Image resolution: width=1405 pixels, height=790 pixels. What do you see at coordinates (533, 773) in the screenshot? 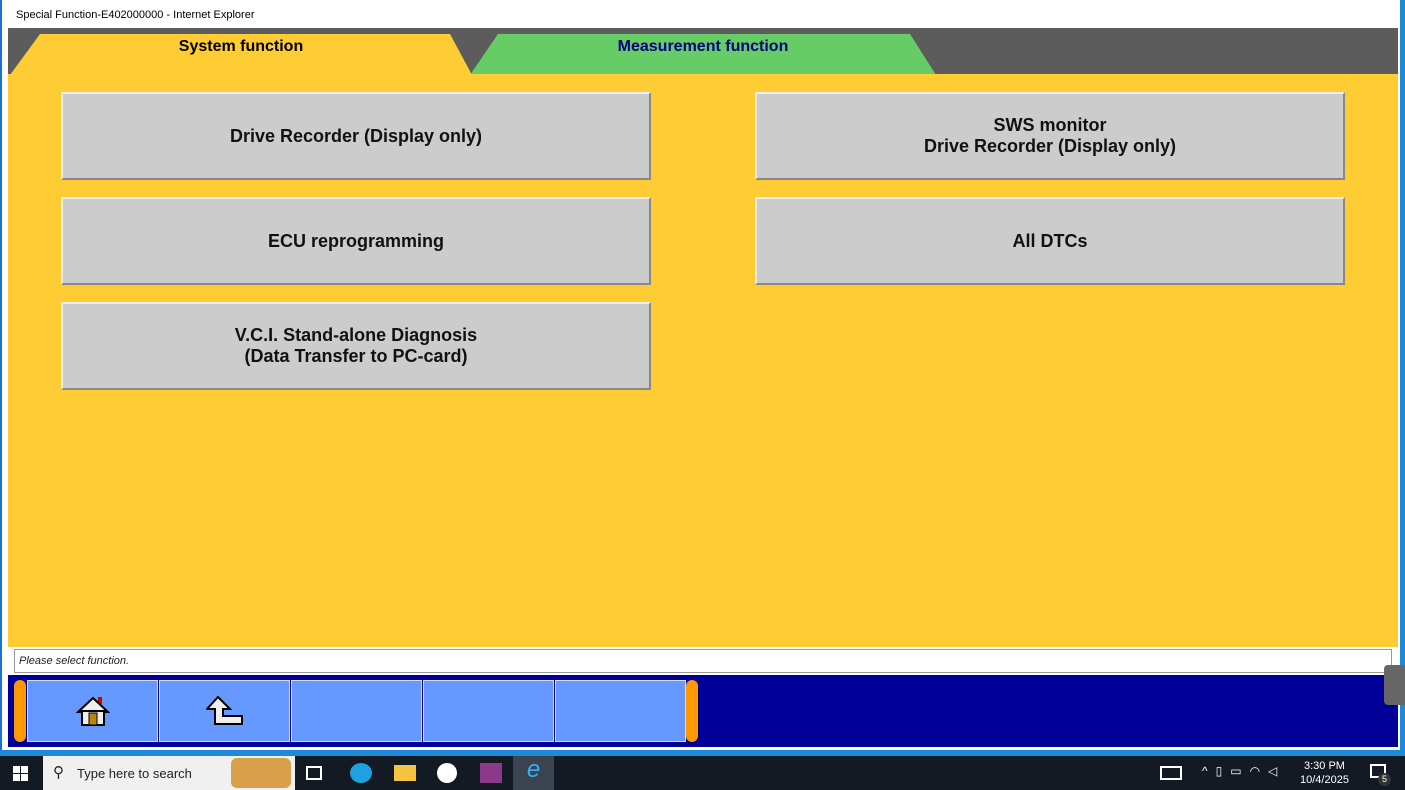
I see `internet-explorer-icon: e` at bounding box center [533, 773].